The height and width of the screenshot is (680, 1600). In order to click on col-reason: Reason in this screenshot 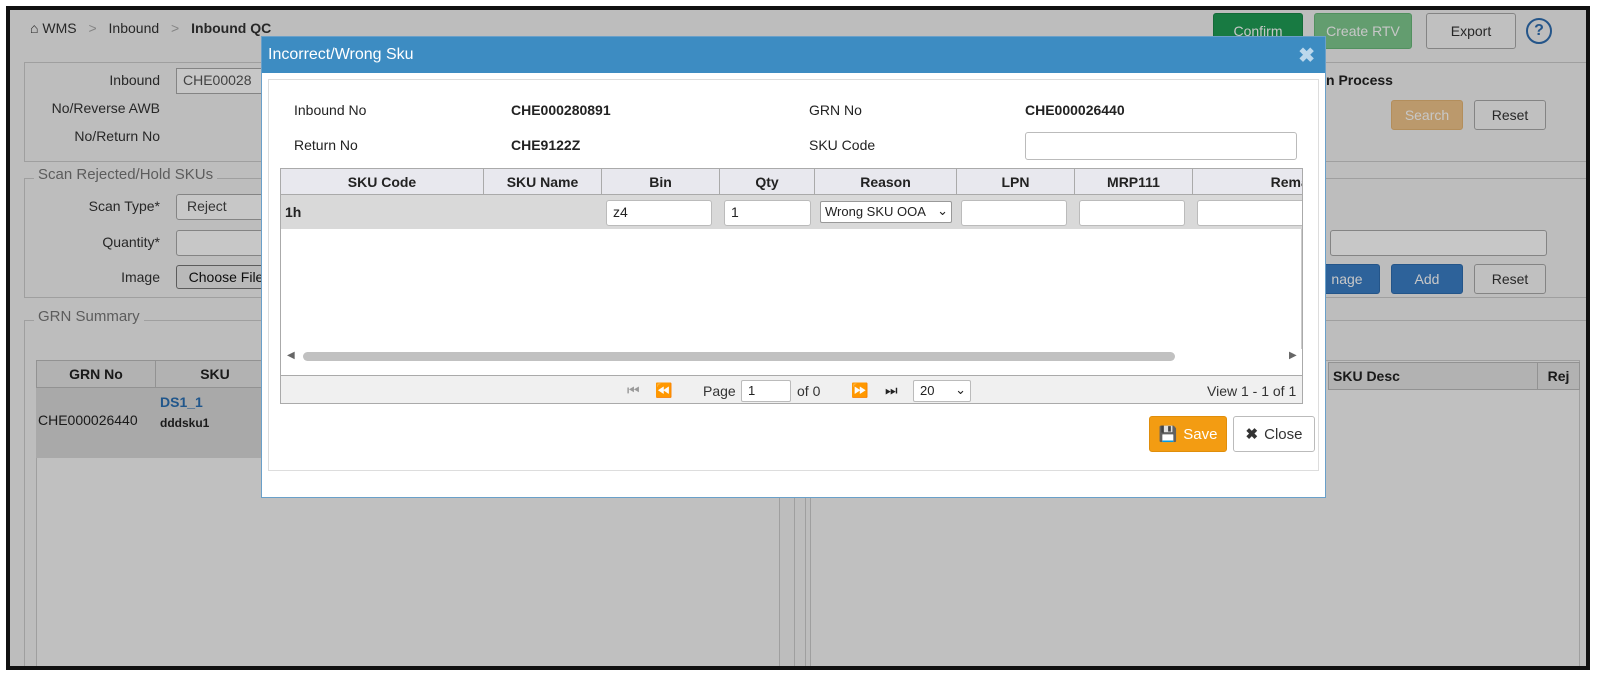, I will do `click(886, 182)`.